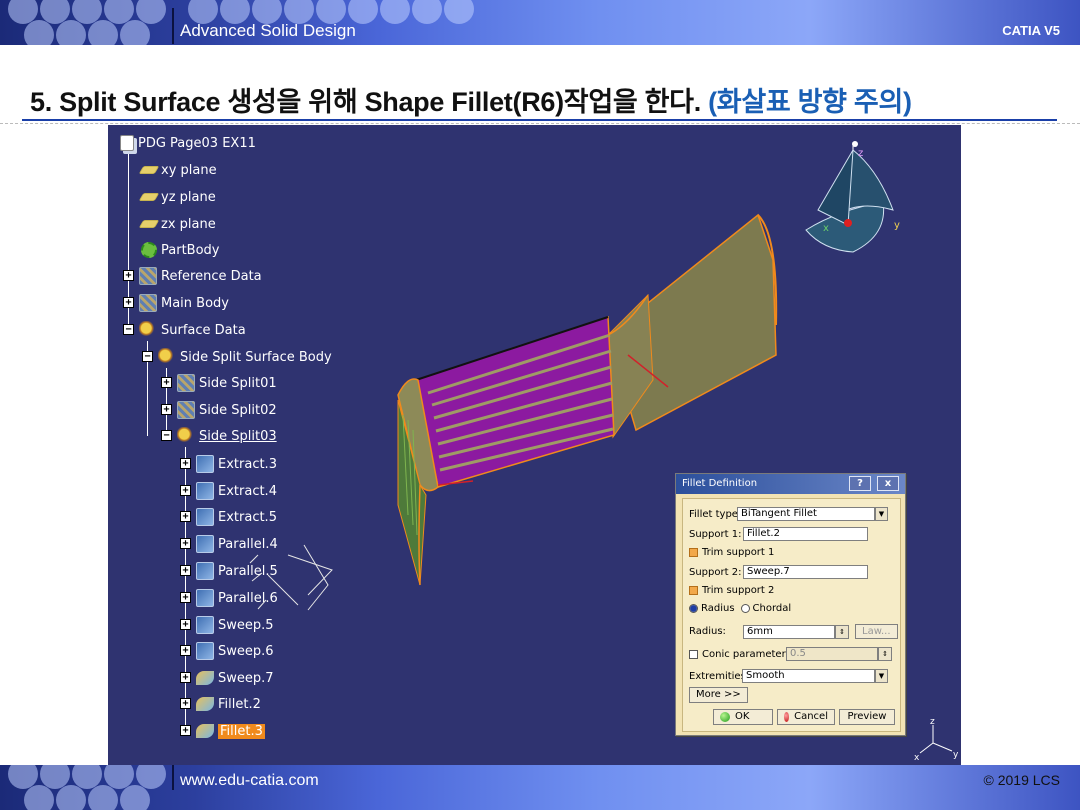  Describe the element at coordinates (236, 517) in the screenshot. I see `tree-item-extract-5: Extract.5` at that location.